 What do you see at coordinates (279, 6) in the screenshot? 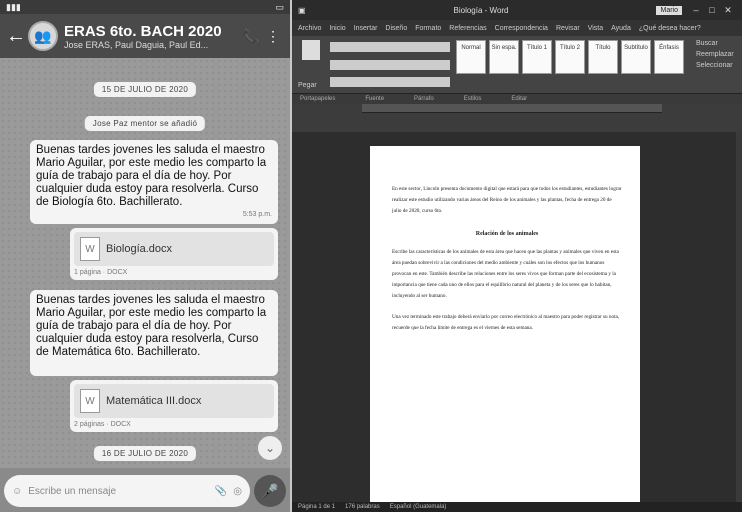
I see `battery-icon: ▭` at bounding box center [279, 6].